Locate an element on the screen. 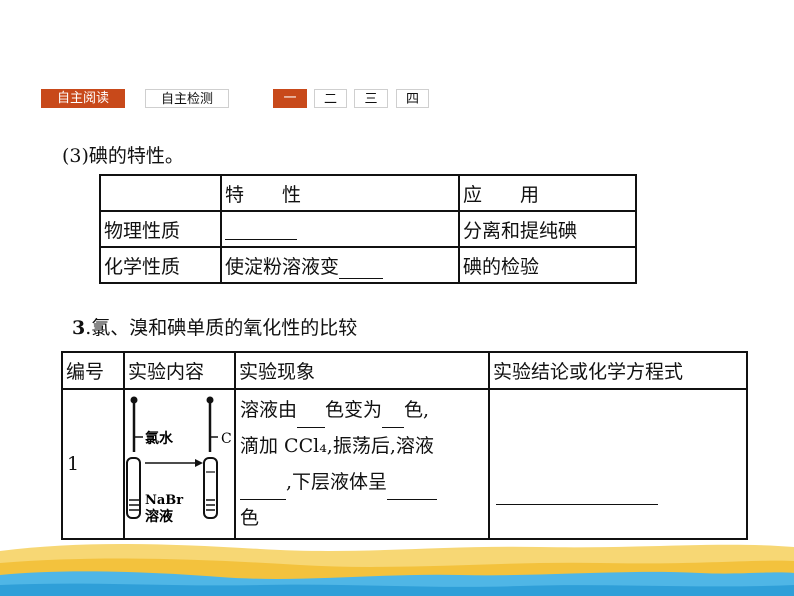  table-header-row: 特 性 应 用 is located at coordinates (368, 193).